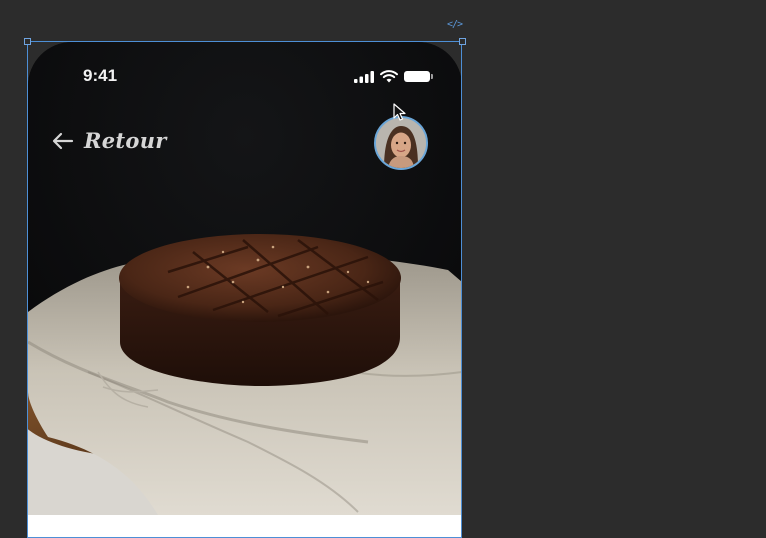 This screenshot has width=766, height=538. Describe the element at coordinates (27, 41) in the screenshot. I see `resize-handle-top-left` at that location.